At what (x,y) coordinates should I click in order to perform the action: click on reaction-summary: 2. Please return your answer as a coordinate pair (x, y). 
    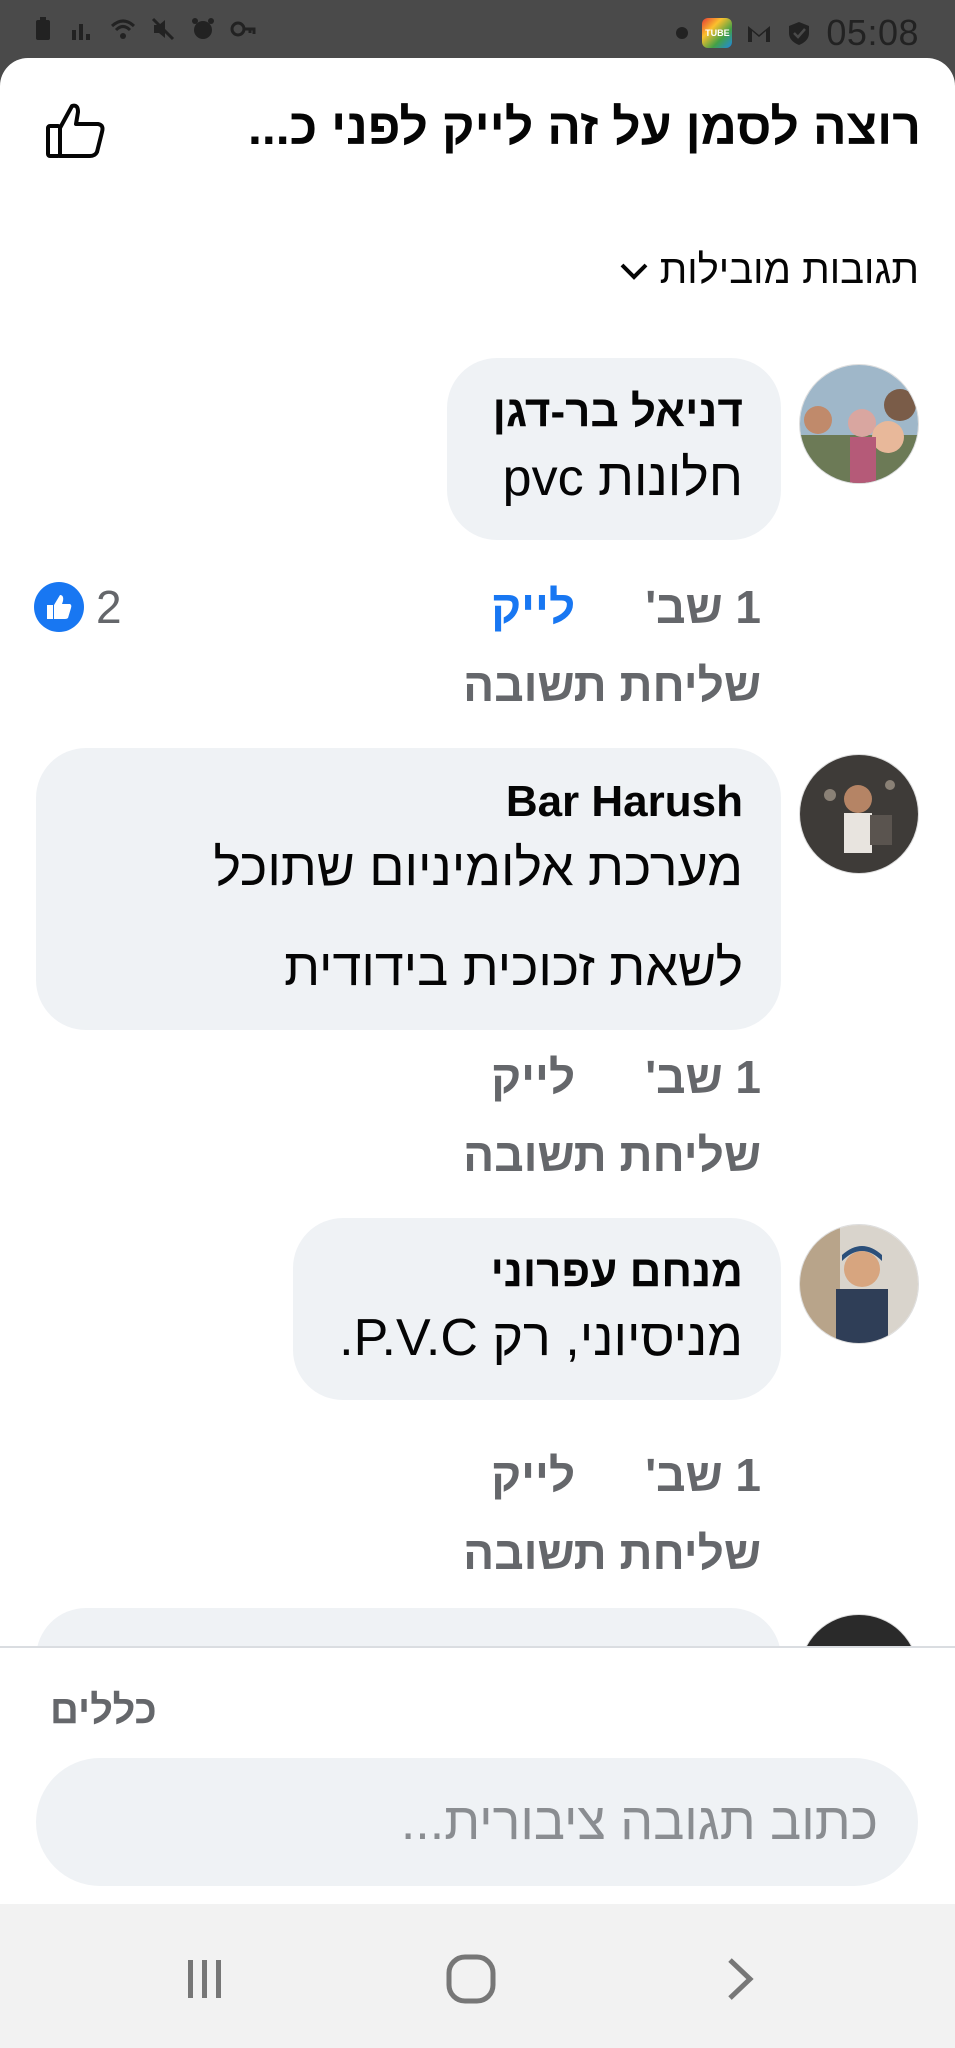
    Looking at the image, I should click on (78, 607).